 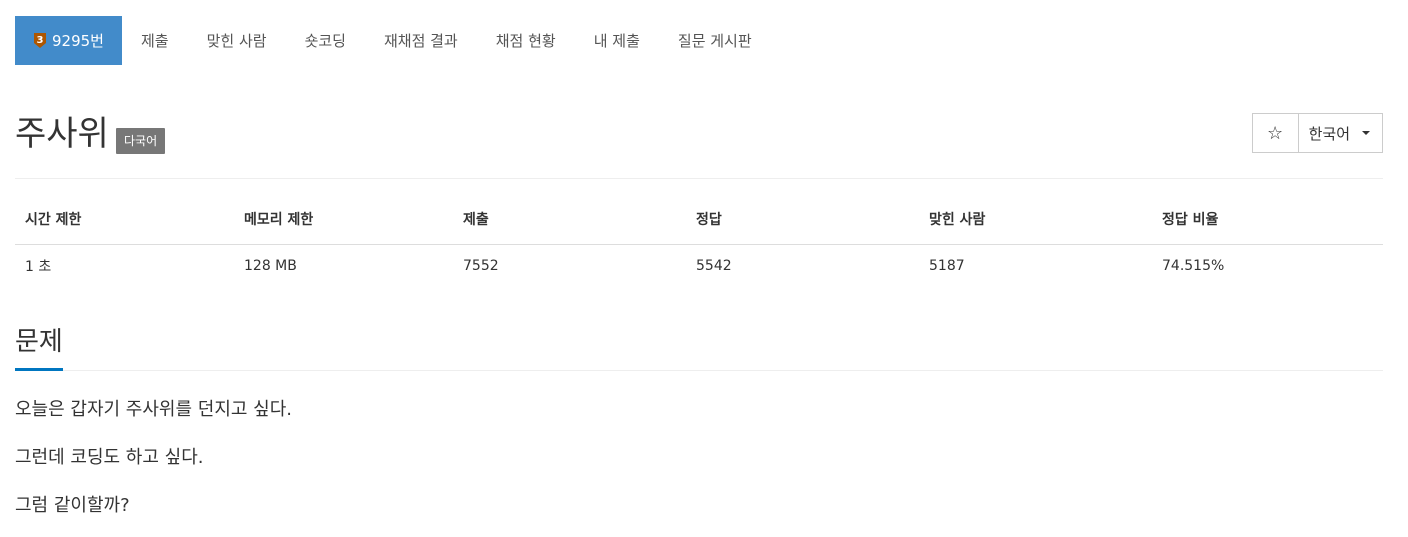 What do you see at coordinates (947, 266) in the screenshot?
I see `value-solved-users: 5187` at bounding box center [947, 266].